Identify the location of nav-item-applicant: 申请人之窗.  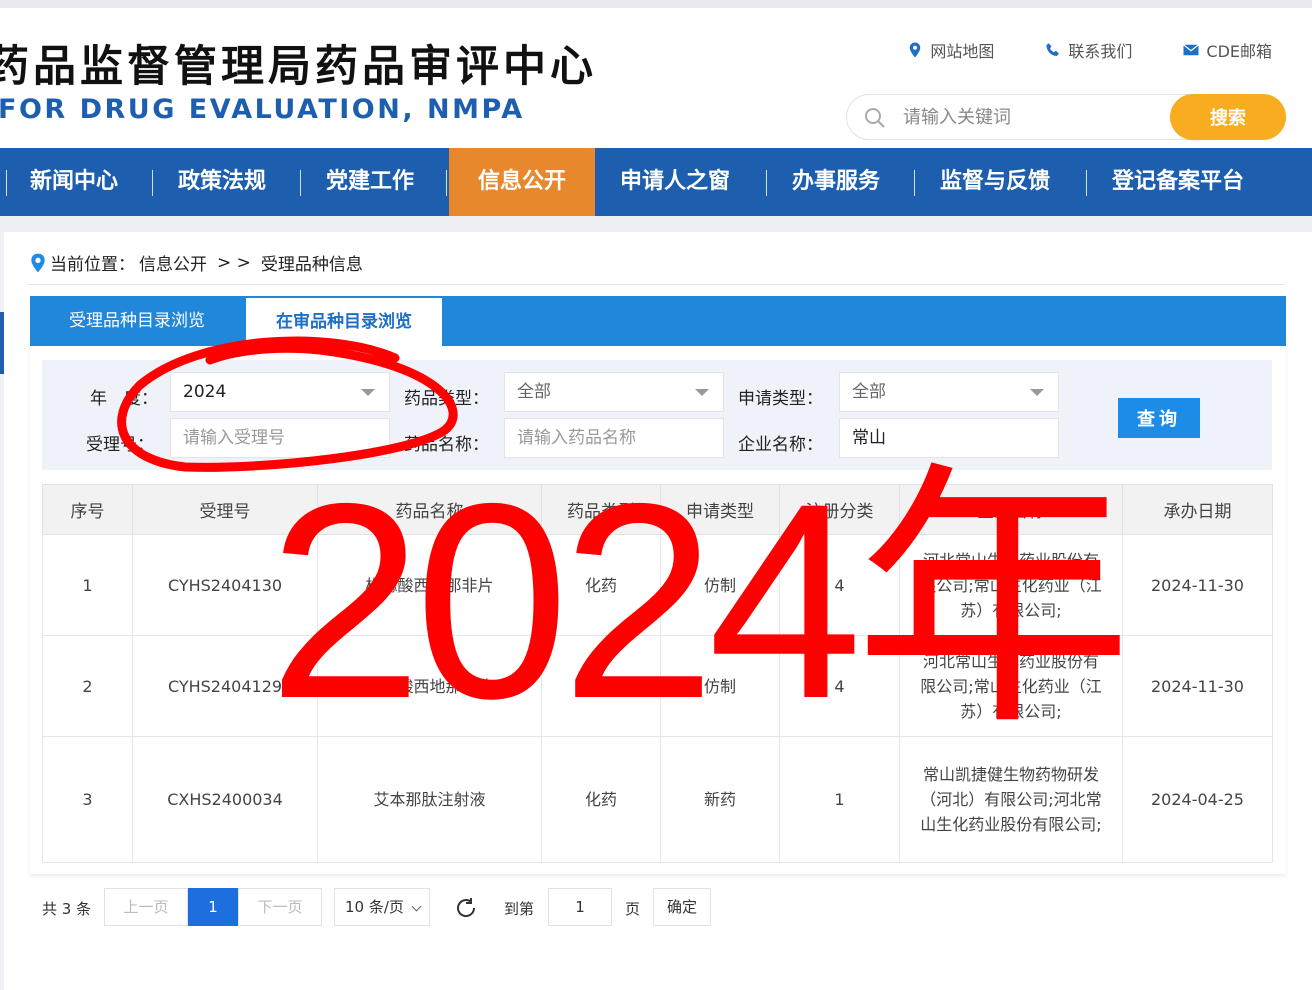
(675, 182).